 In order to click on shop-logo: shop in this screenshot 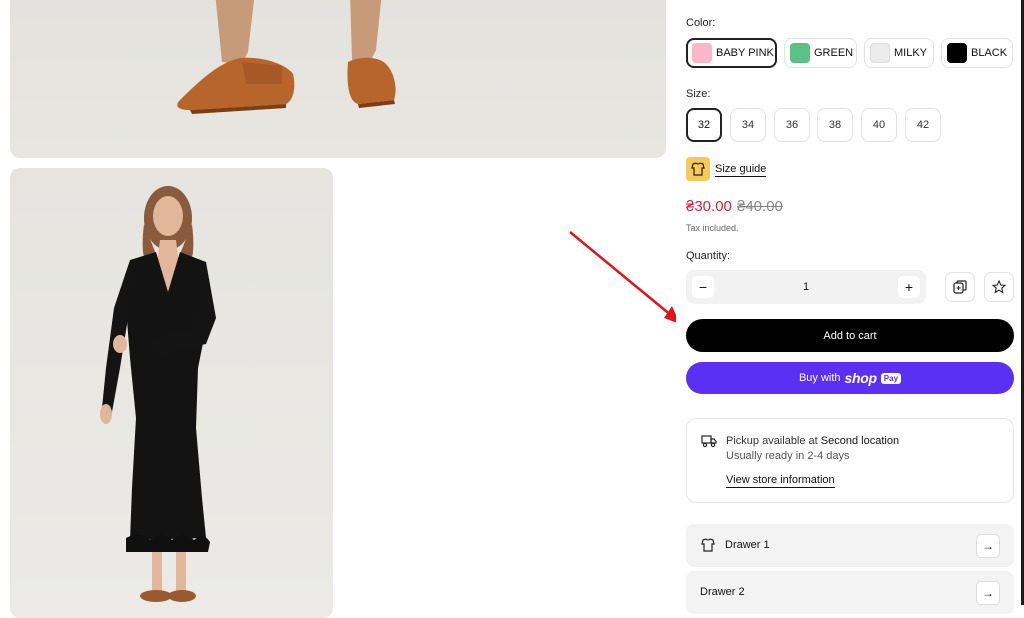, I will do `click(861, 378)`.